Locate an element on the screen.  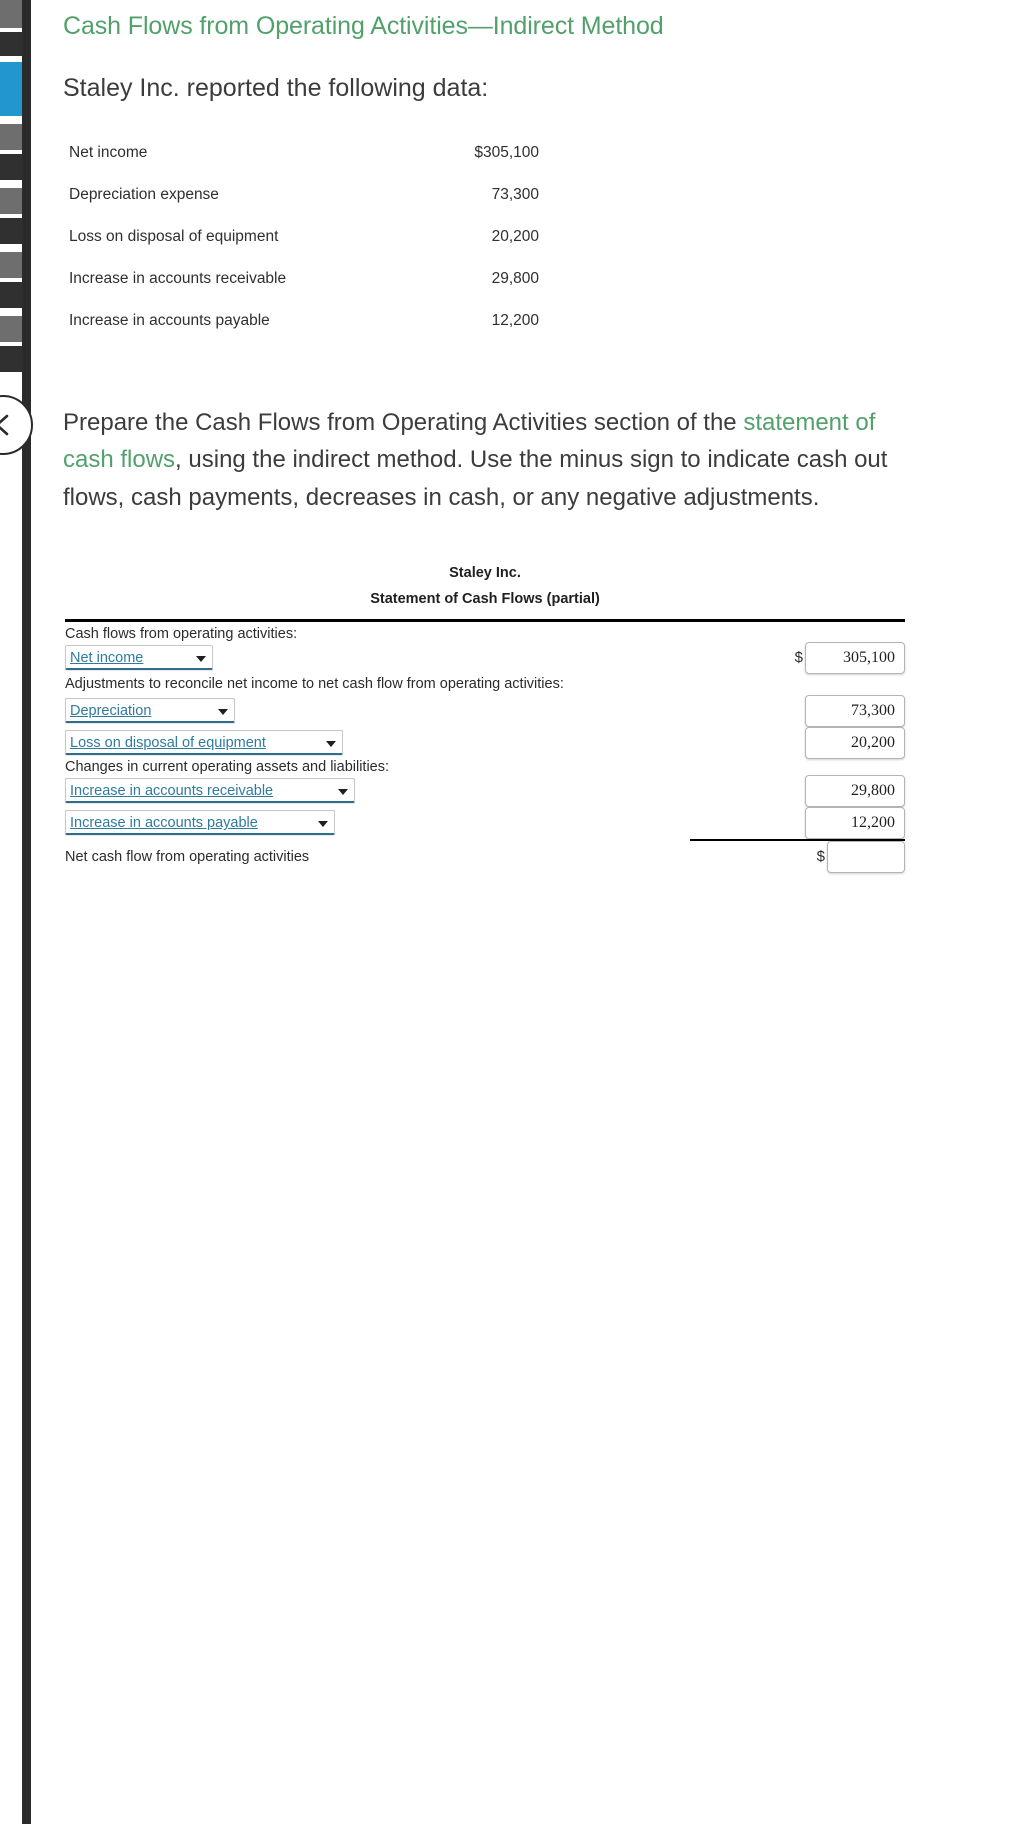
accounts-payable-value-cell: $ is located at coordinates (790, 822).